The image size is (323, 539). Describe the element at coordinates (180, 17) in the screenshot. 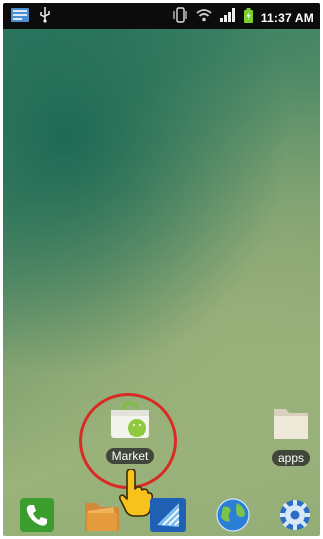

I see `vibrate-icon` at that location.